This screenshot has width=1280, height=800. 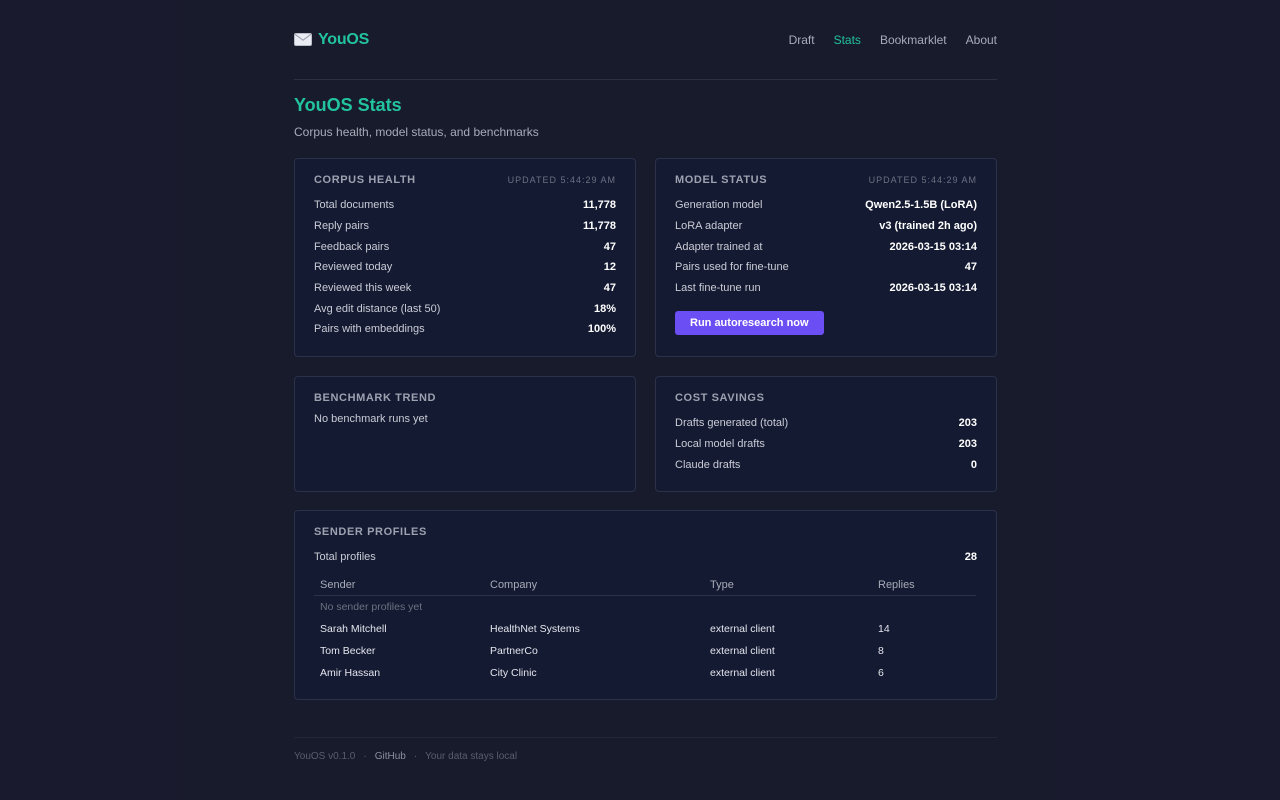 I want to click on version-label: YouOS v0.1.0, so click(x=325, y=756).